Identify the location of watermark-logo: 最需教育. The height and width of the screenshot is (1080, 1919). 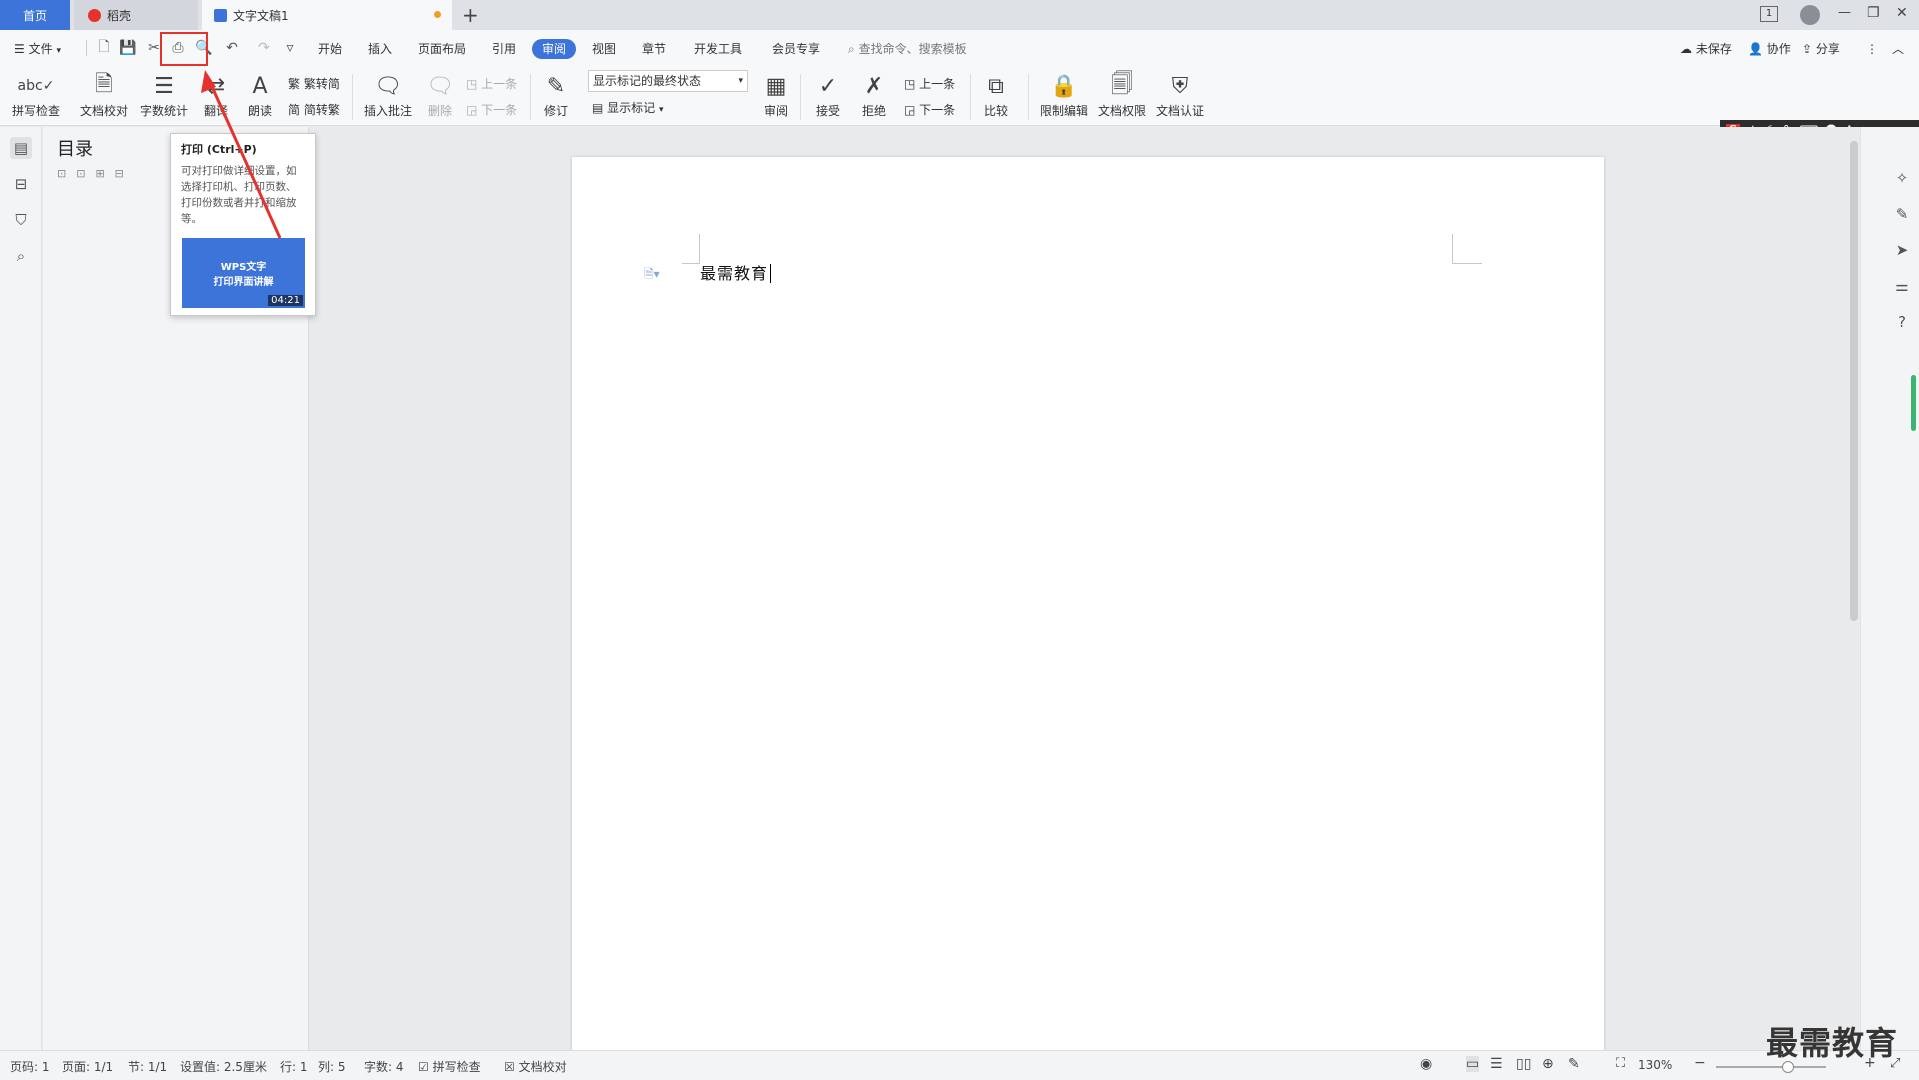
(1832, 1043).